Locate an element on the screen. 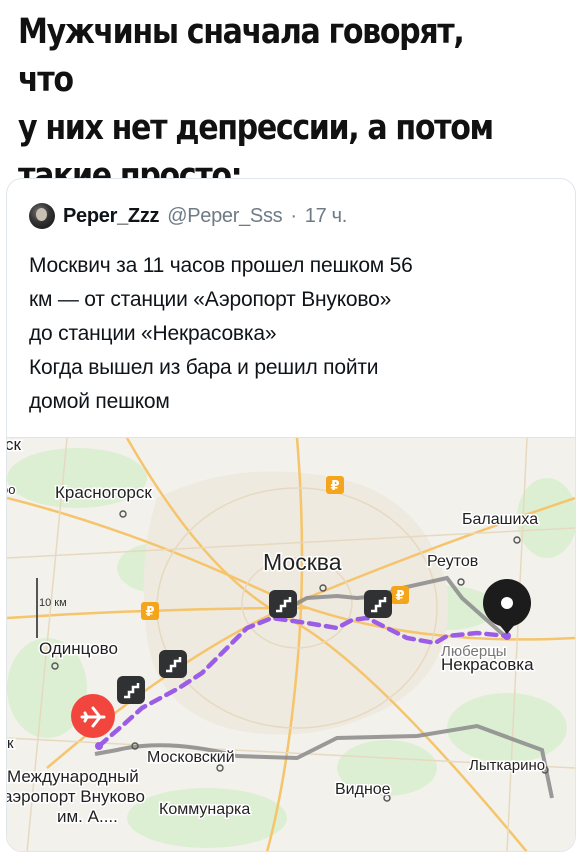 Image resolution: width=586 pixels, height=852 pixels. map-label-moskovsky: Московский is located at coordinates (191, 757).